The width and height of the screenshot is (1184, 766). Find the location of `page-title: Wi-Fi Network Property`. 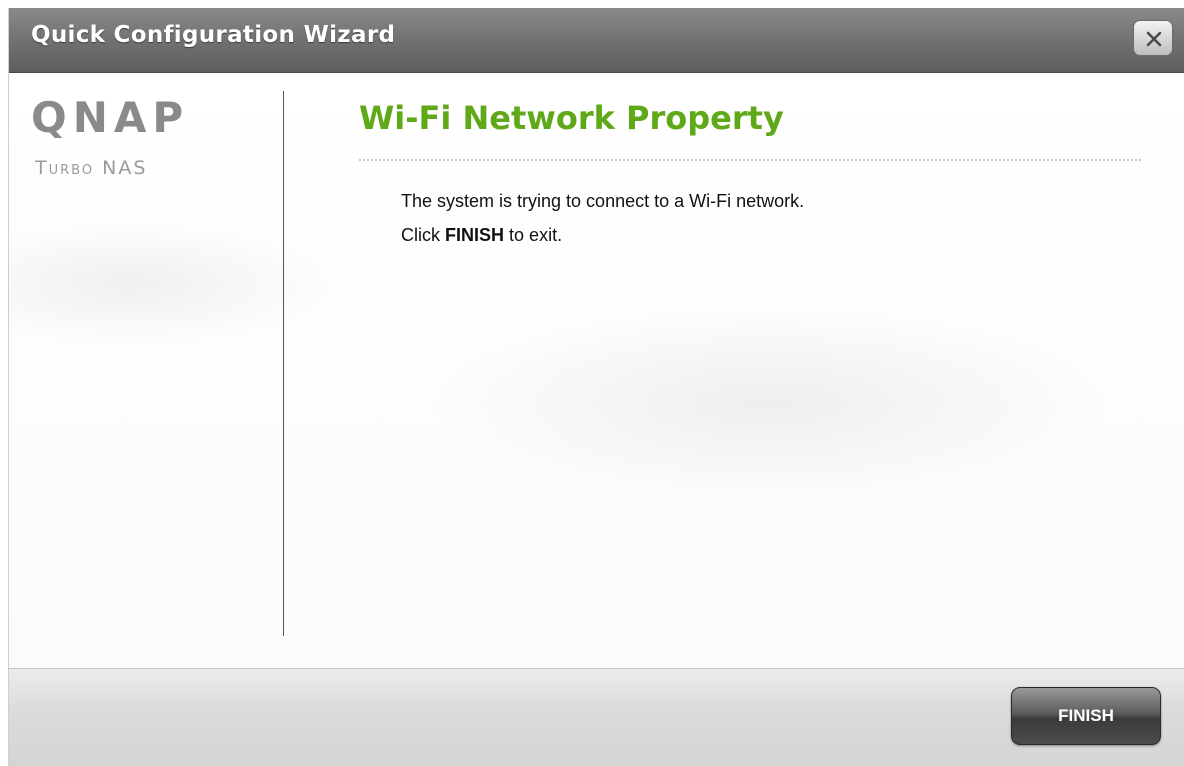

page-title: Wi-Fi Network Property is located at coordinates (571, 118).